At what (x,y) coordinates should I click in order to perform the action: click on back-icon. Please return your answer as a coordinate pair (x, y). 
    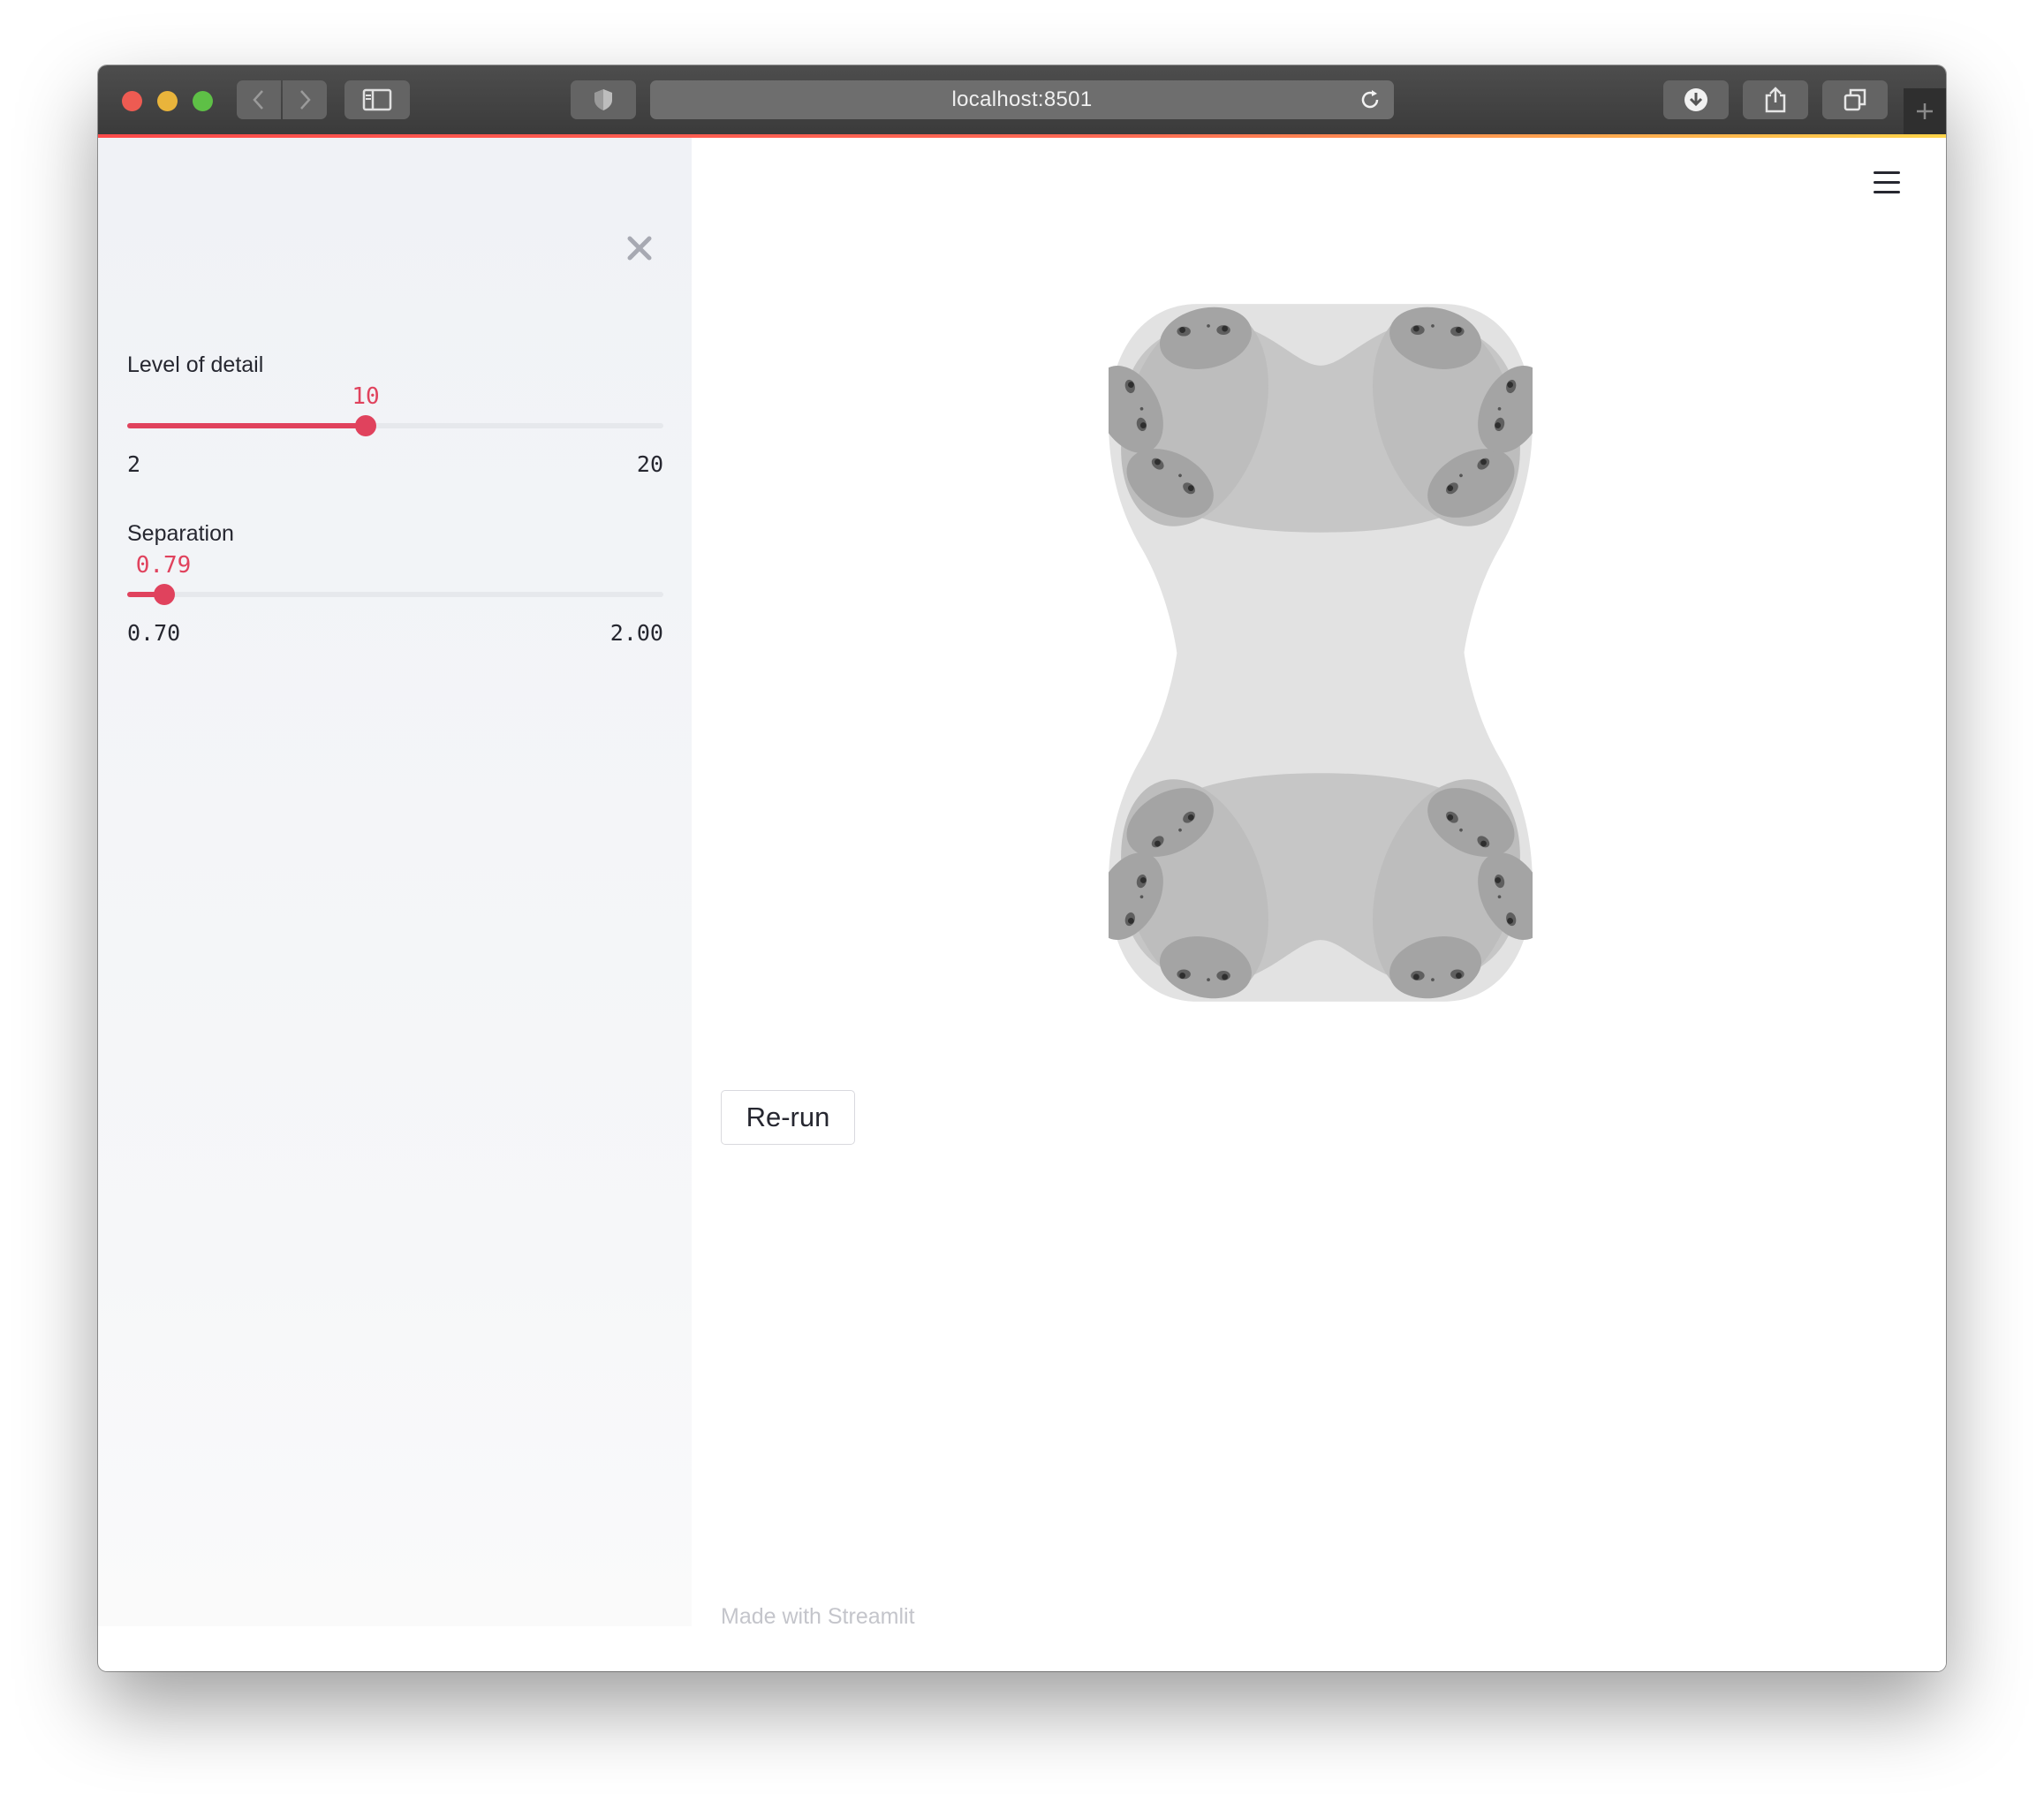
    Looking at the image, I should click on (258, 100).